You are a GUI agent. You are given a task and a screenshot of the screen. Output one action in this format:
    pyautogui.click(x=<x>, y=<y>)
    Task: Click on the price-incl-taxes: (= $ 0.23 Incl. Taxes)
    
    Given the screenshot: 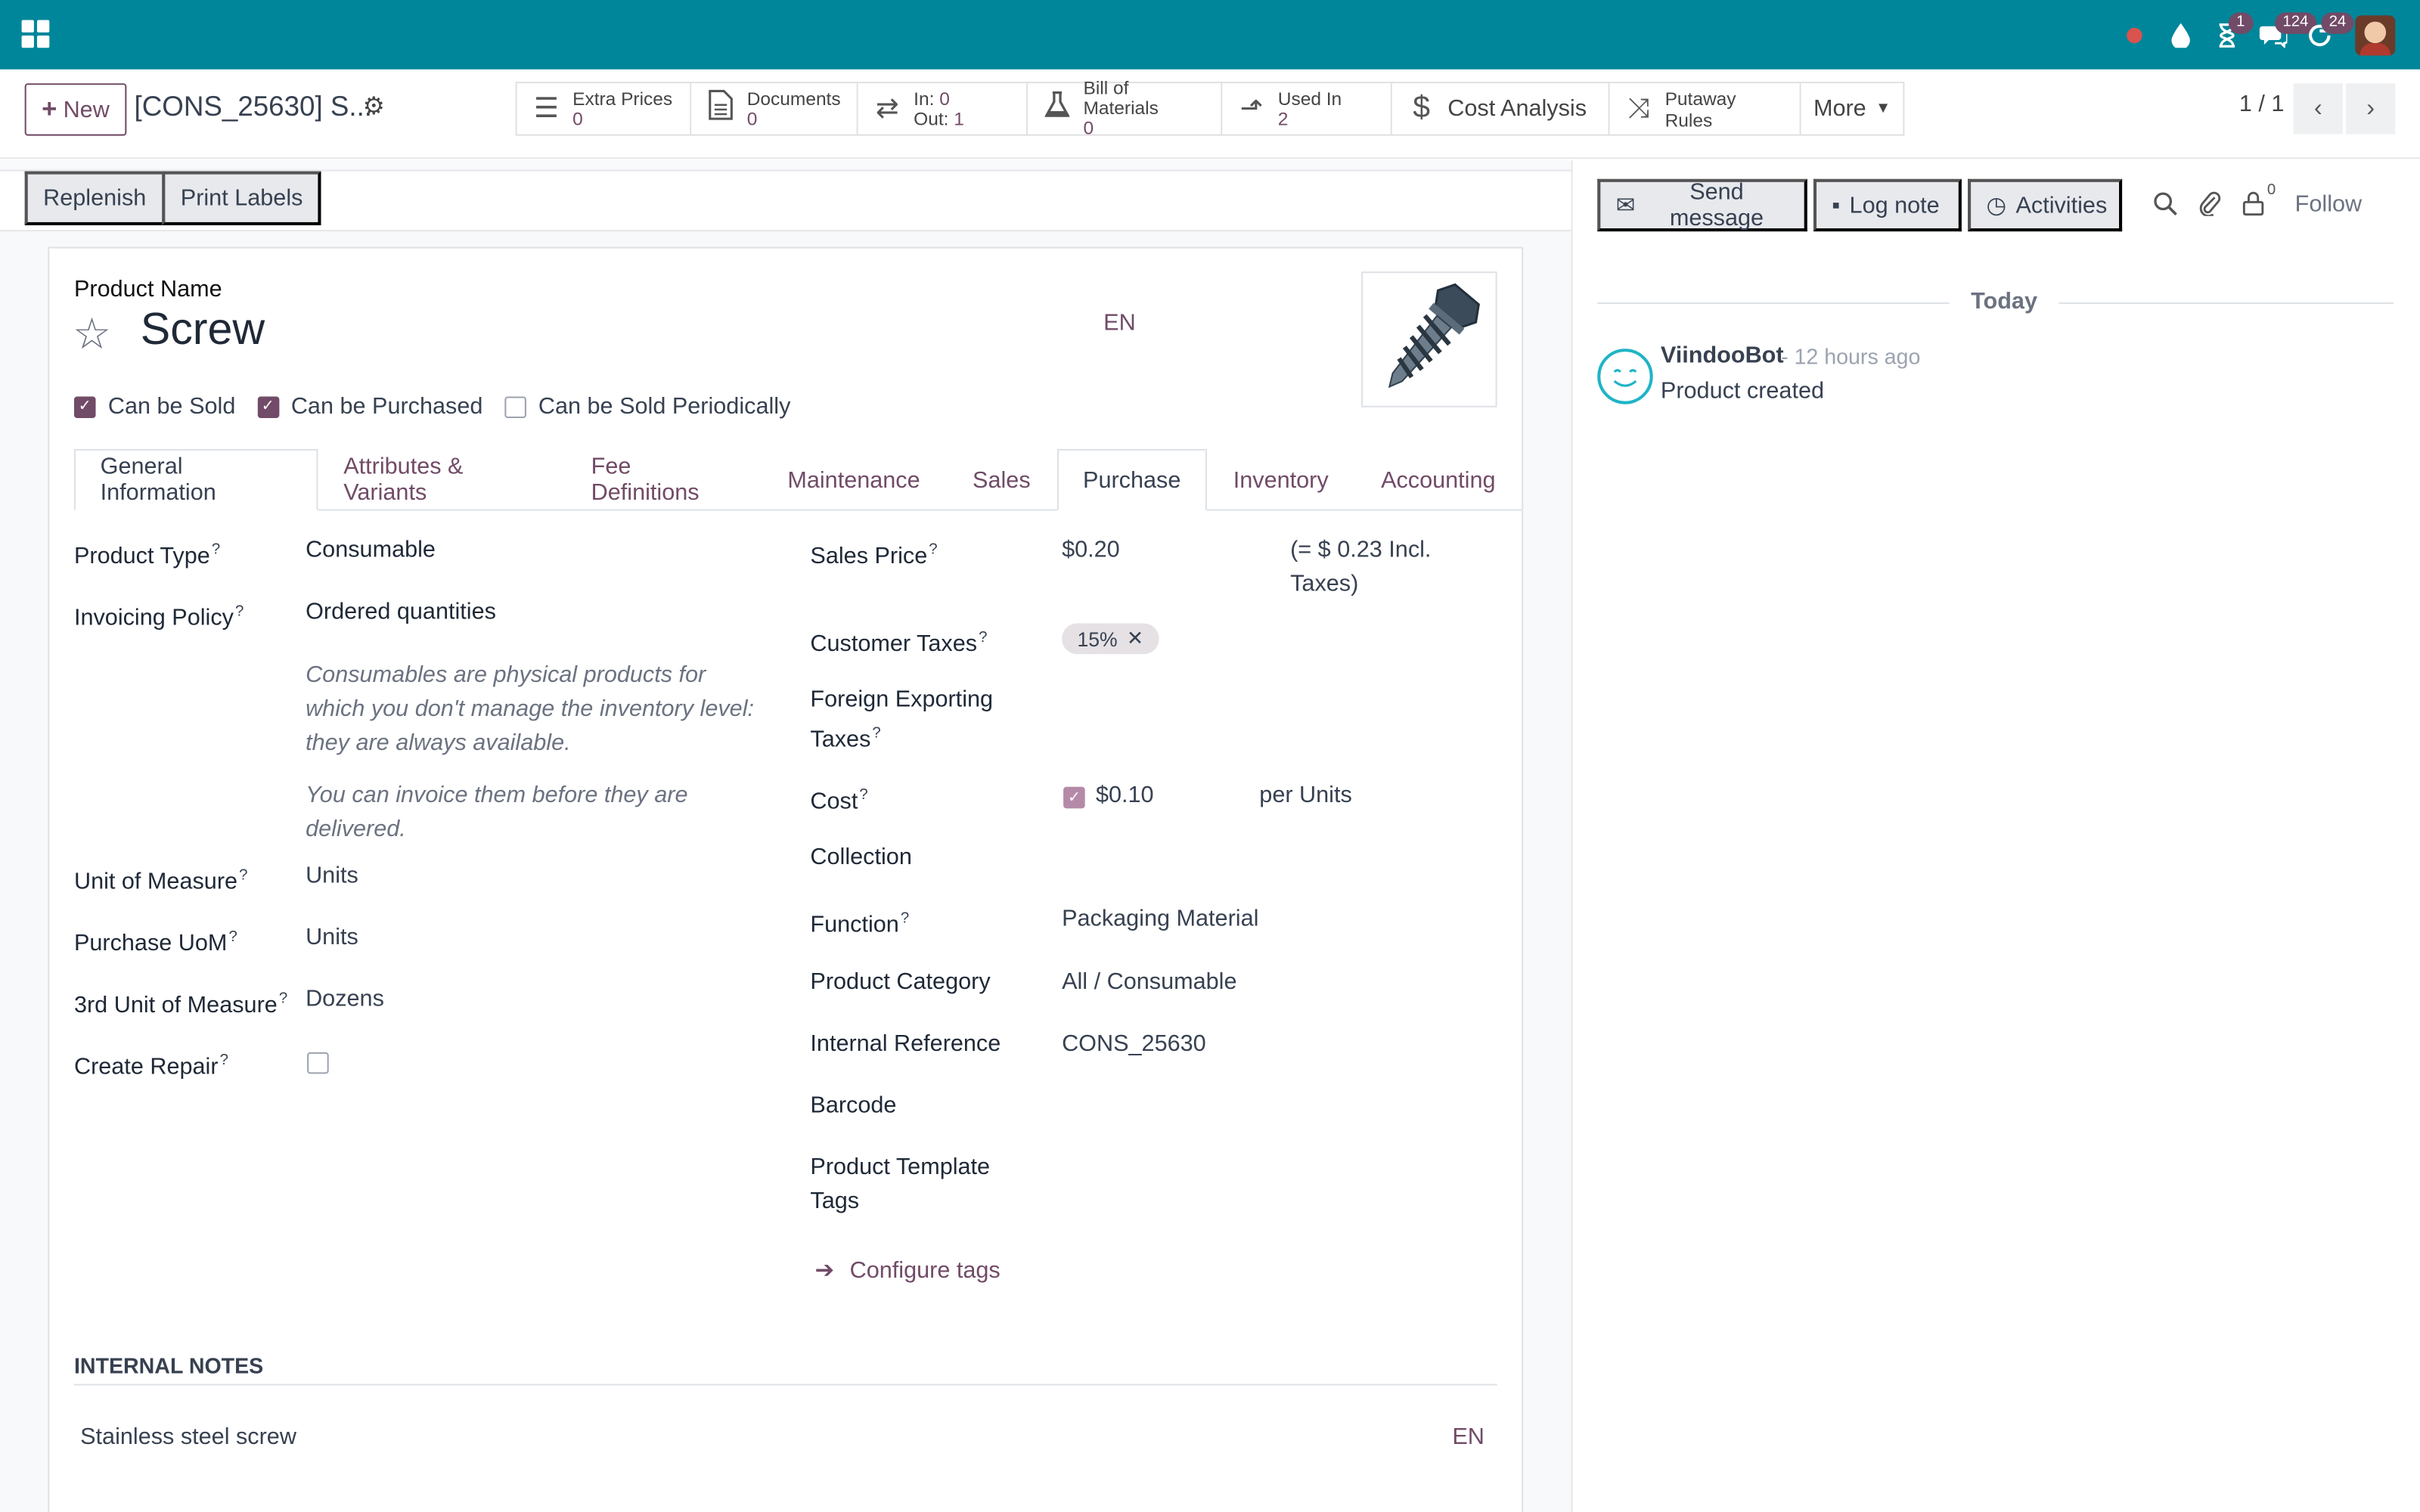 What is the action you would take?
    pyautogui.click(x=1361, y=567)
    